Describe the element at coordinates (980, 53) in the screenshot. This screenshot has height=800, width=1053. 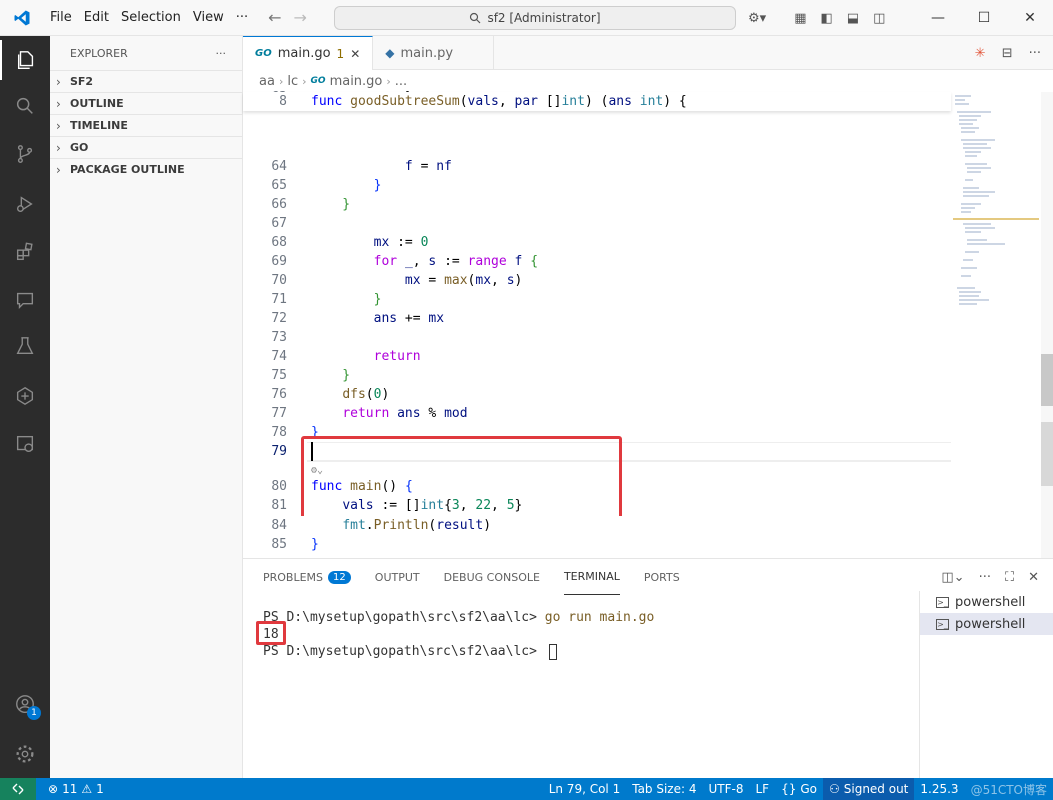
I see `run-icon: ✳` at that location.